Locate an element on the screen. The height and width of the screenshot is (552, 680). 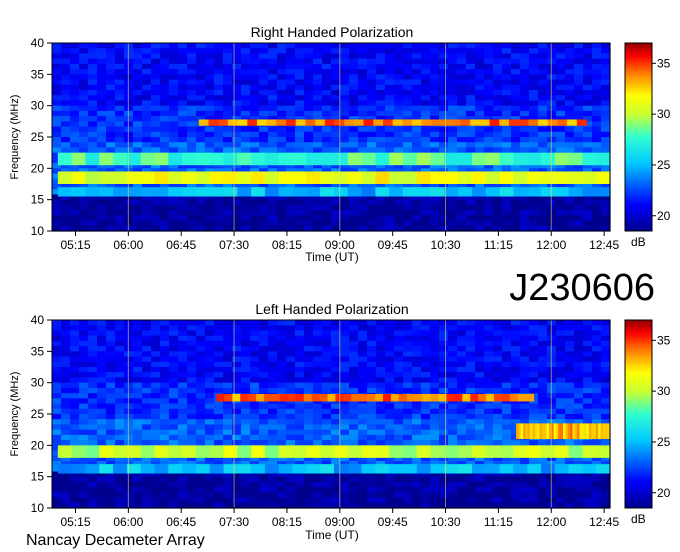
y-tick-label: 30 is located at coordinates (38, 106).